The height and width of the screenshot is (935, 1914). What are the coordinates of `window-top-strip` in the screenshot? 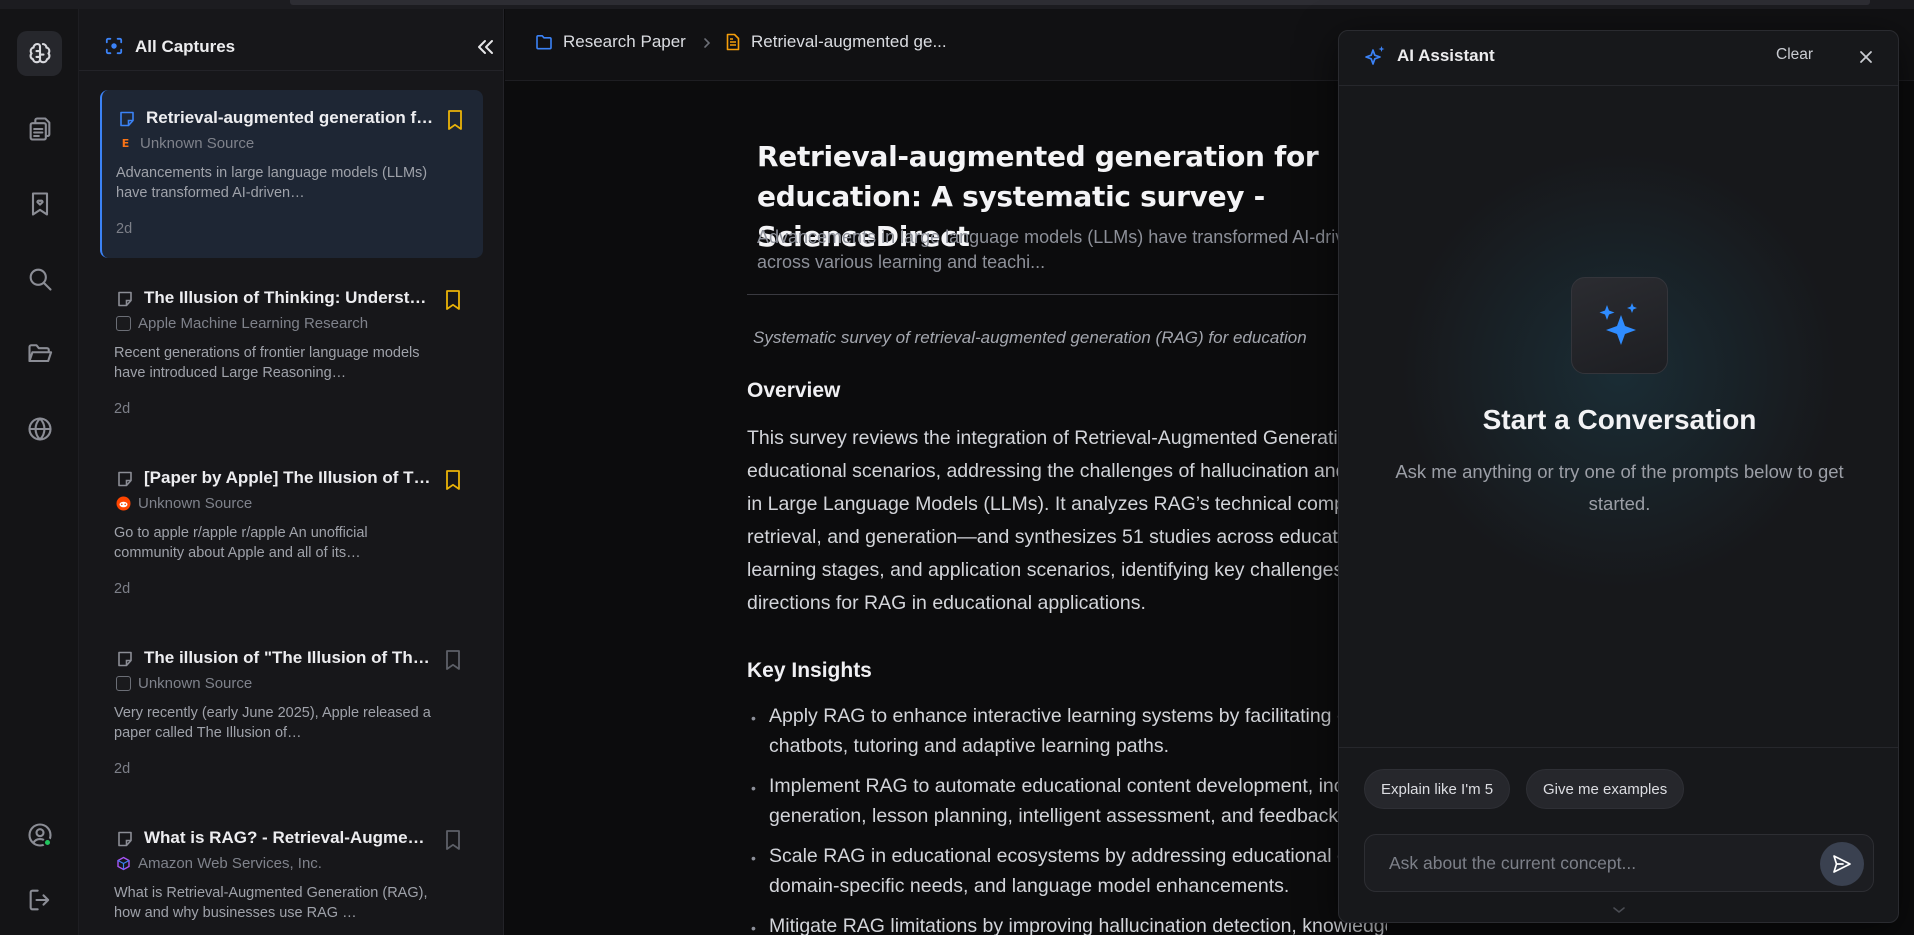 It's located at (957, 4).